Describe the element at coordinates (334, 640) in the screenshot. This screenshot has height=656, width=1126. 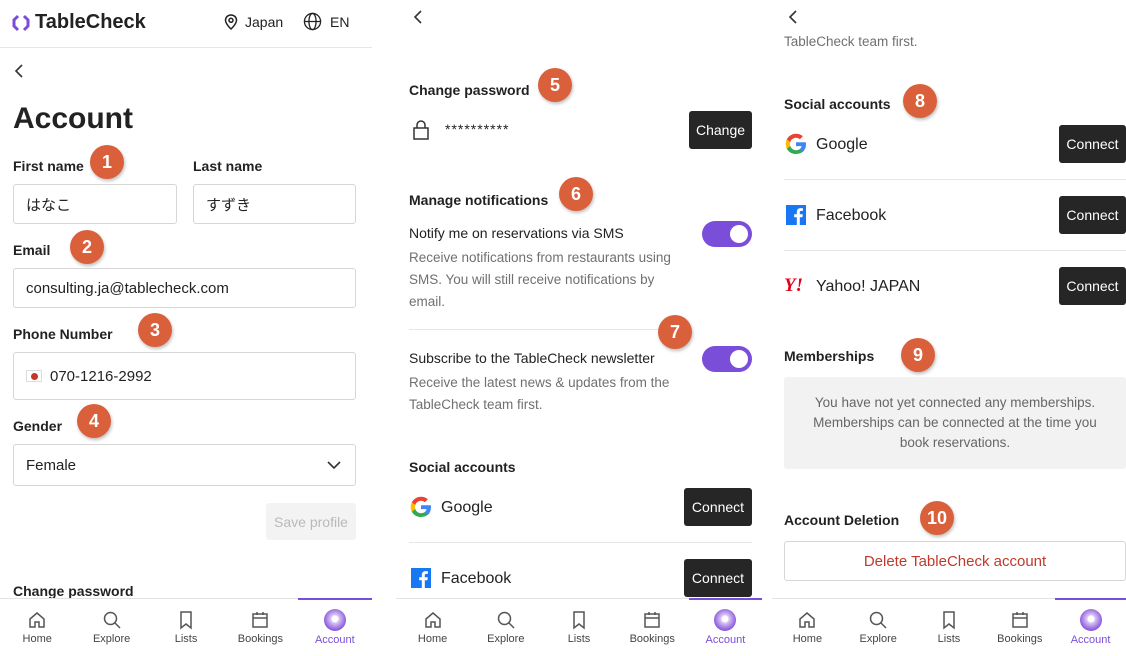
I see `nav-account-label: Account` at that location.